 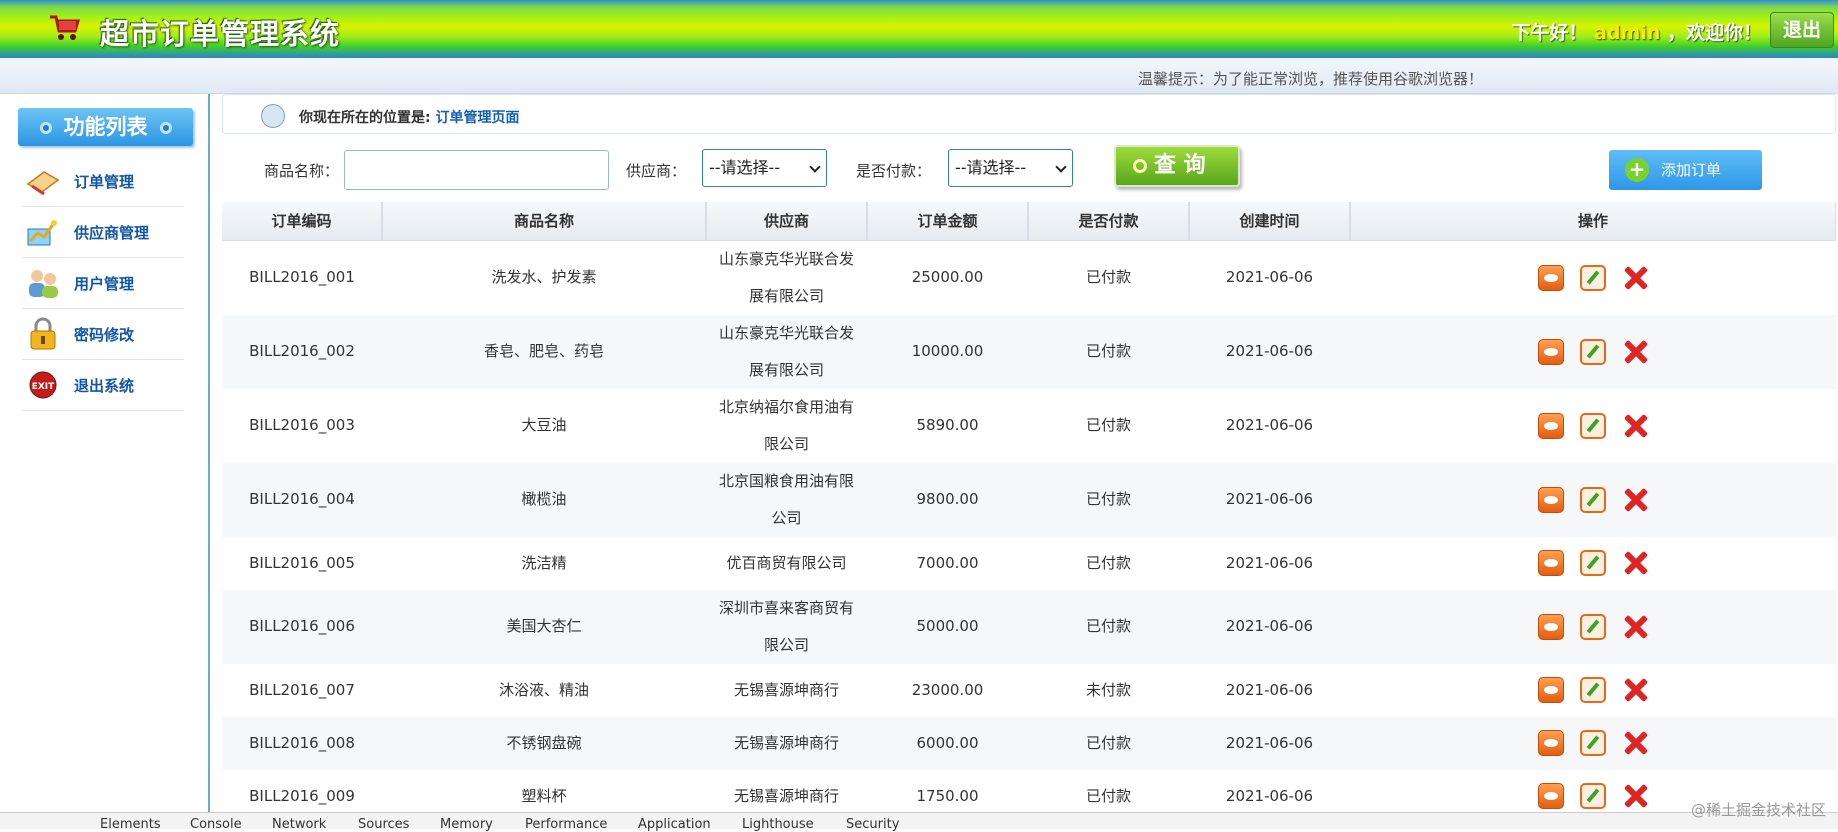 I want to click on sidebar-item-label: 供应商管理, so click(x=112, y=232).